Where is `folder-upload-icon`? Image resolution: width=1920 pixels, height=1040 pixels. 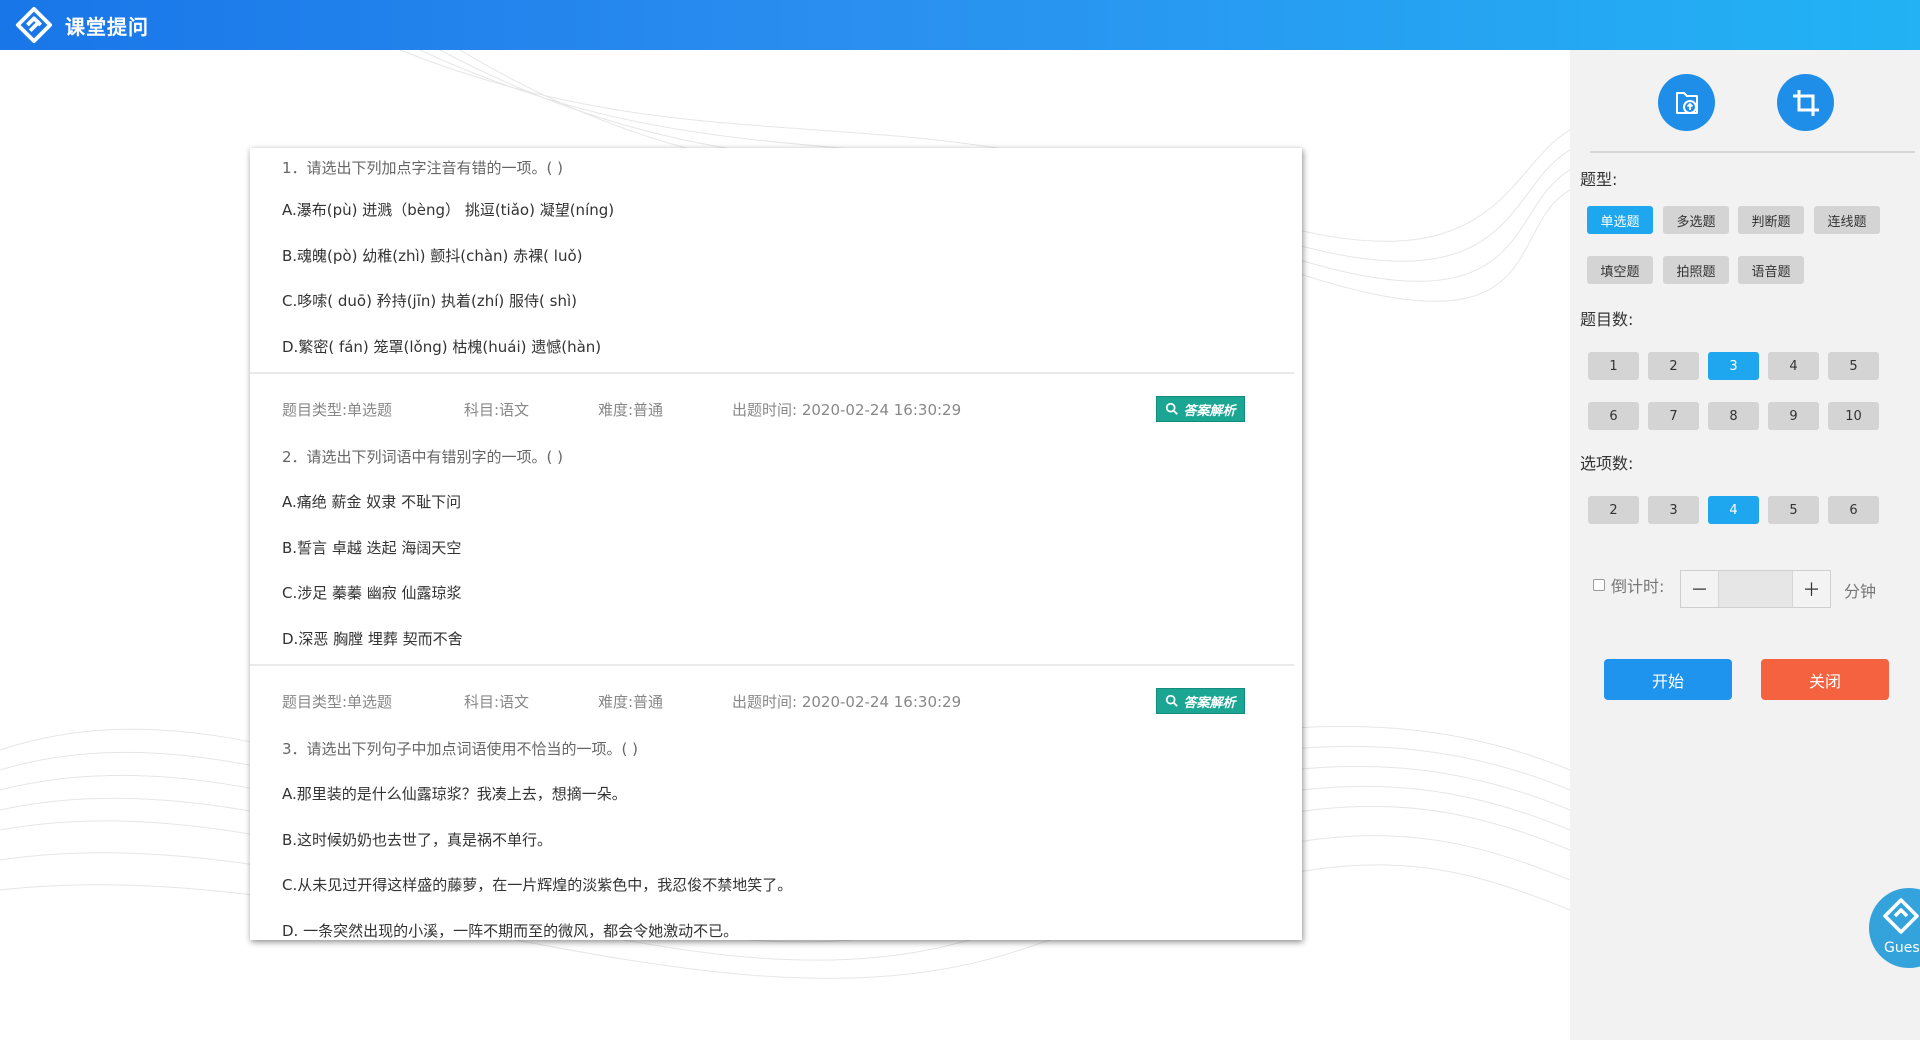
folder-upload-icon is located at coordinates (1686, 102).